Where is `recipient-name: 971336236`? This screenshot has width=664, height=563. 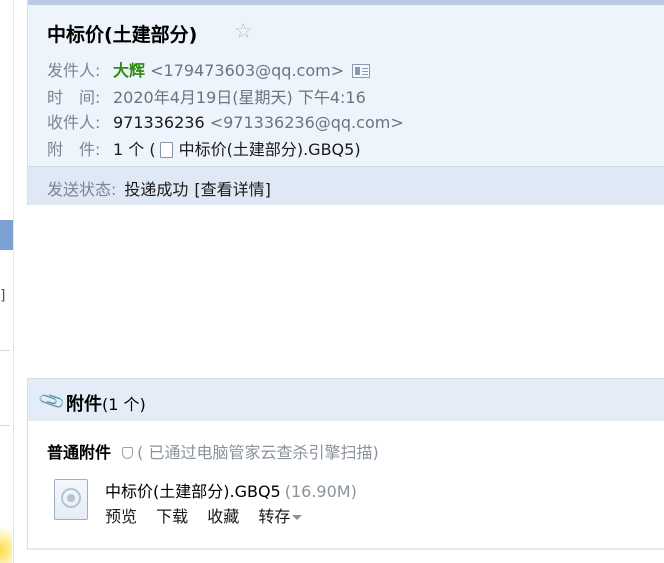 recipient-name: 971336236 is located at coordinates (159, 122).